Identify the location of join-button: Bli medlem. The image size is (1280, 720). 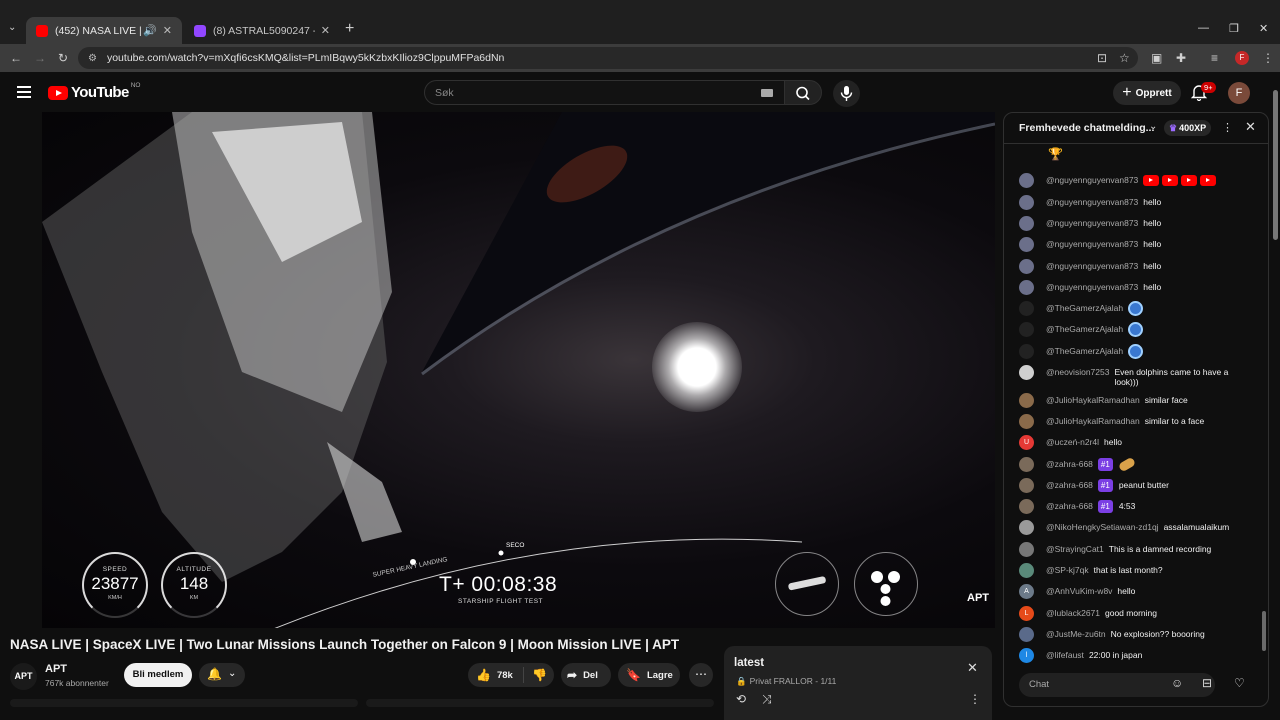
(158, 675).